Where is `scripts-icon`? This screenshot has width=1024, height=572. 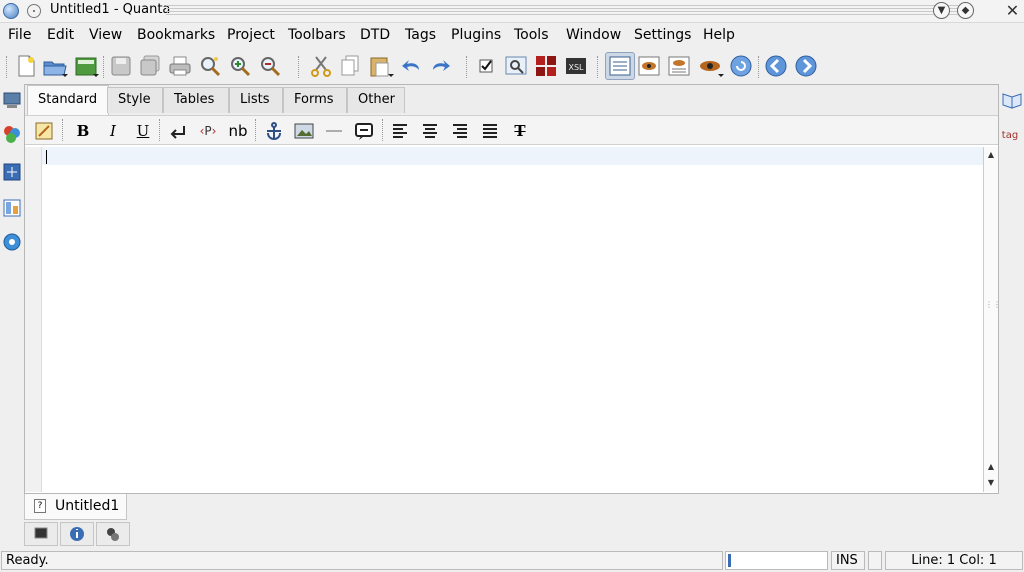
scripts-icon is located at coordinates (12, 242).